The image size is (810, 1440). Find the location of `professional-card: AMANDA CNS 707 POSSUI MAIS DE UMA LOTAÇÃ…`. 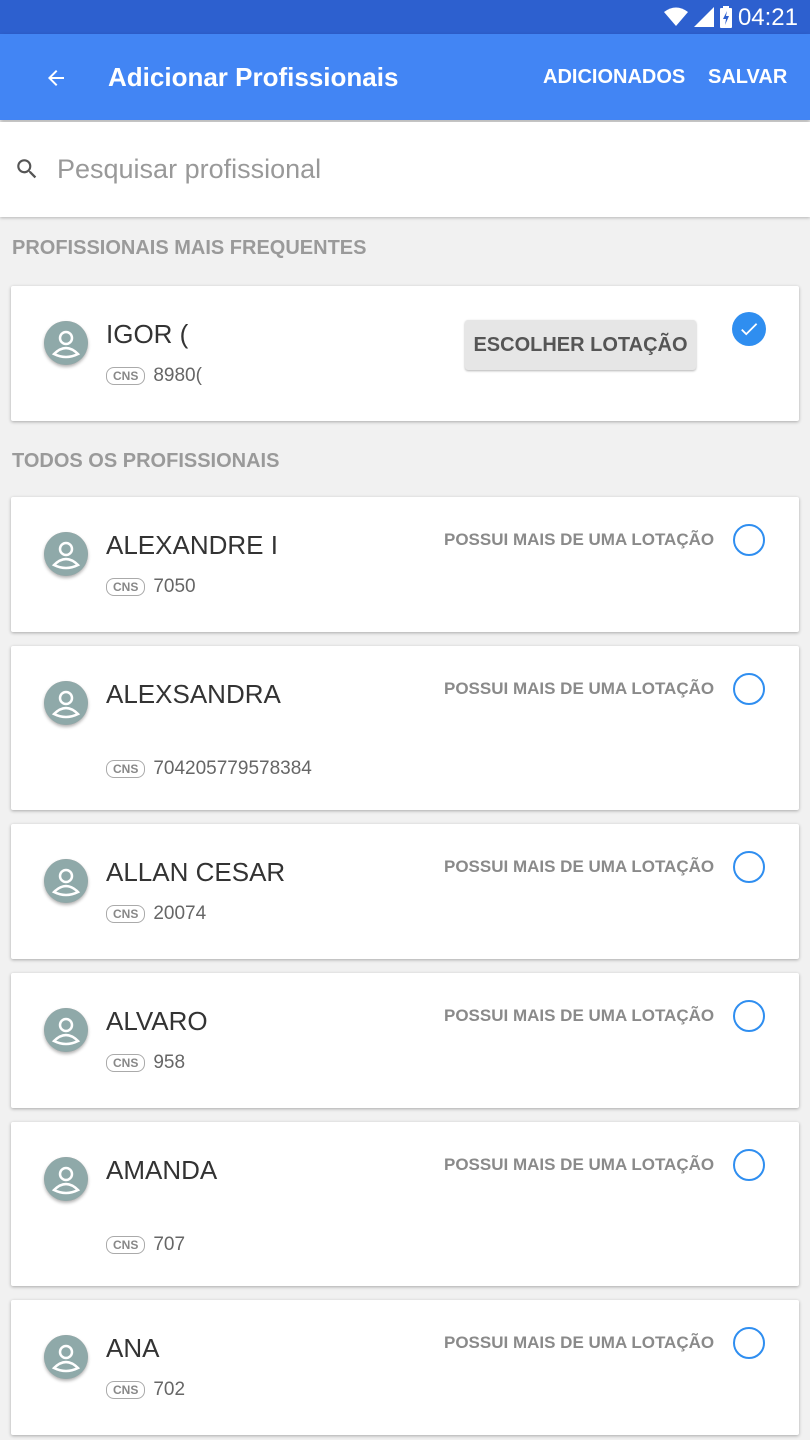

professional-card: AMANDA CNS 707 POSSUI MAIS DE UMA LOTAÇÃ… is located at coordinates (405, 1204).